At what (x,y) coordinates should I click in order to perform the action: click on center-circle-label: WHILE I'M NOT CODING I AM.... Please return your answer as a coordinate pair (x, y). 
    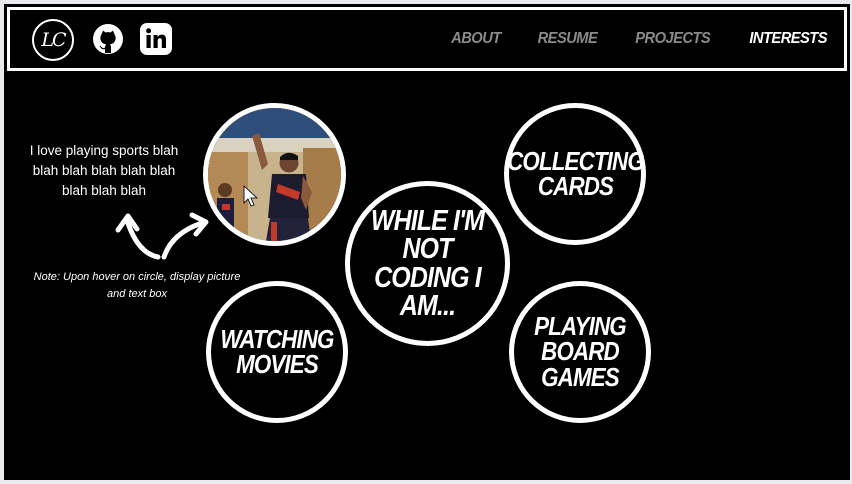
    Looking at the image, I should click on (427, 263).